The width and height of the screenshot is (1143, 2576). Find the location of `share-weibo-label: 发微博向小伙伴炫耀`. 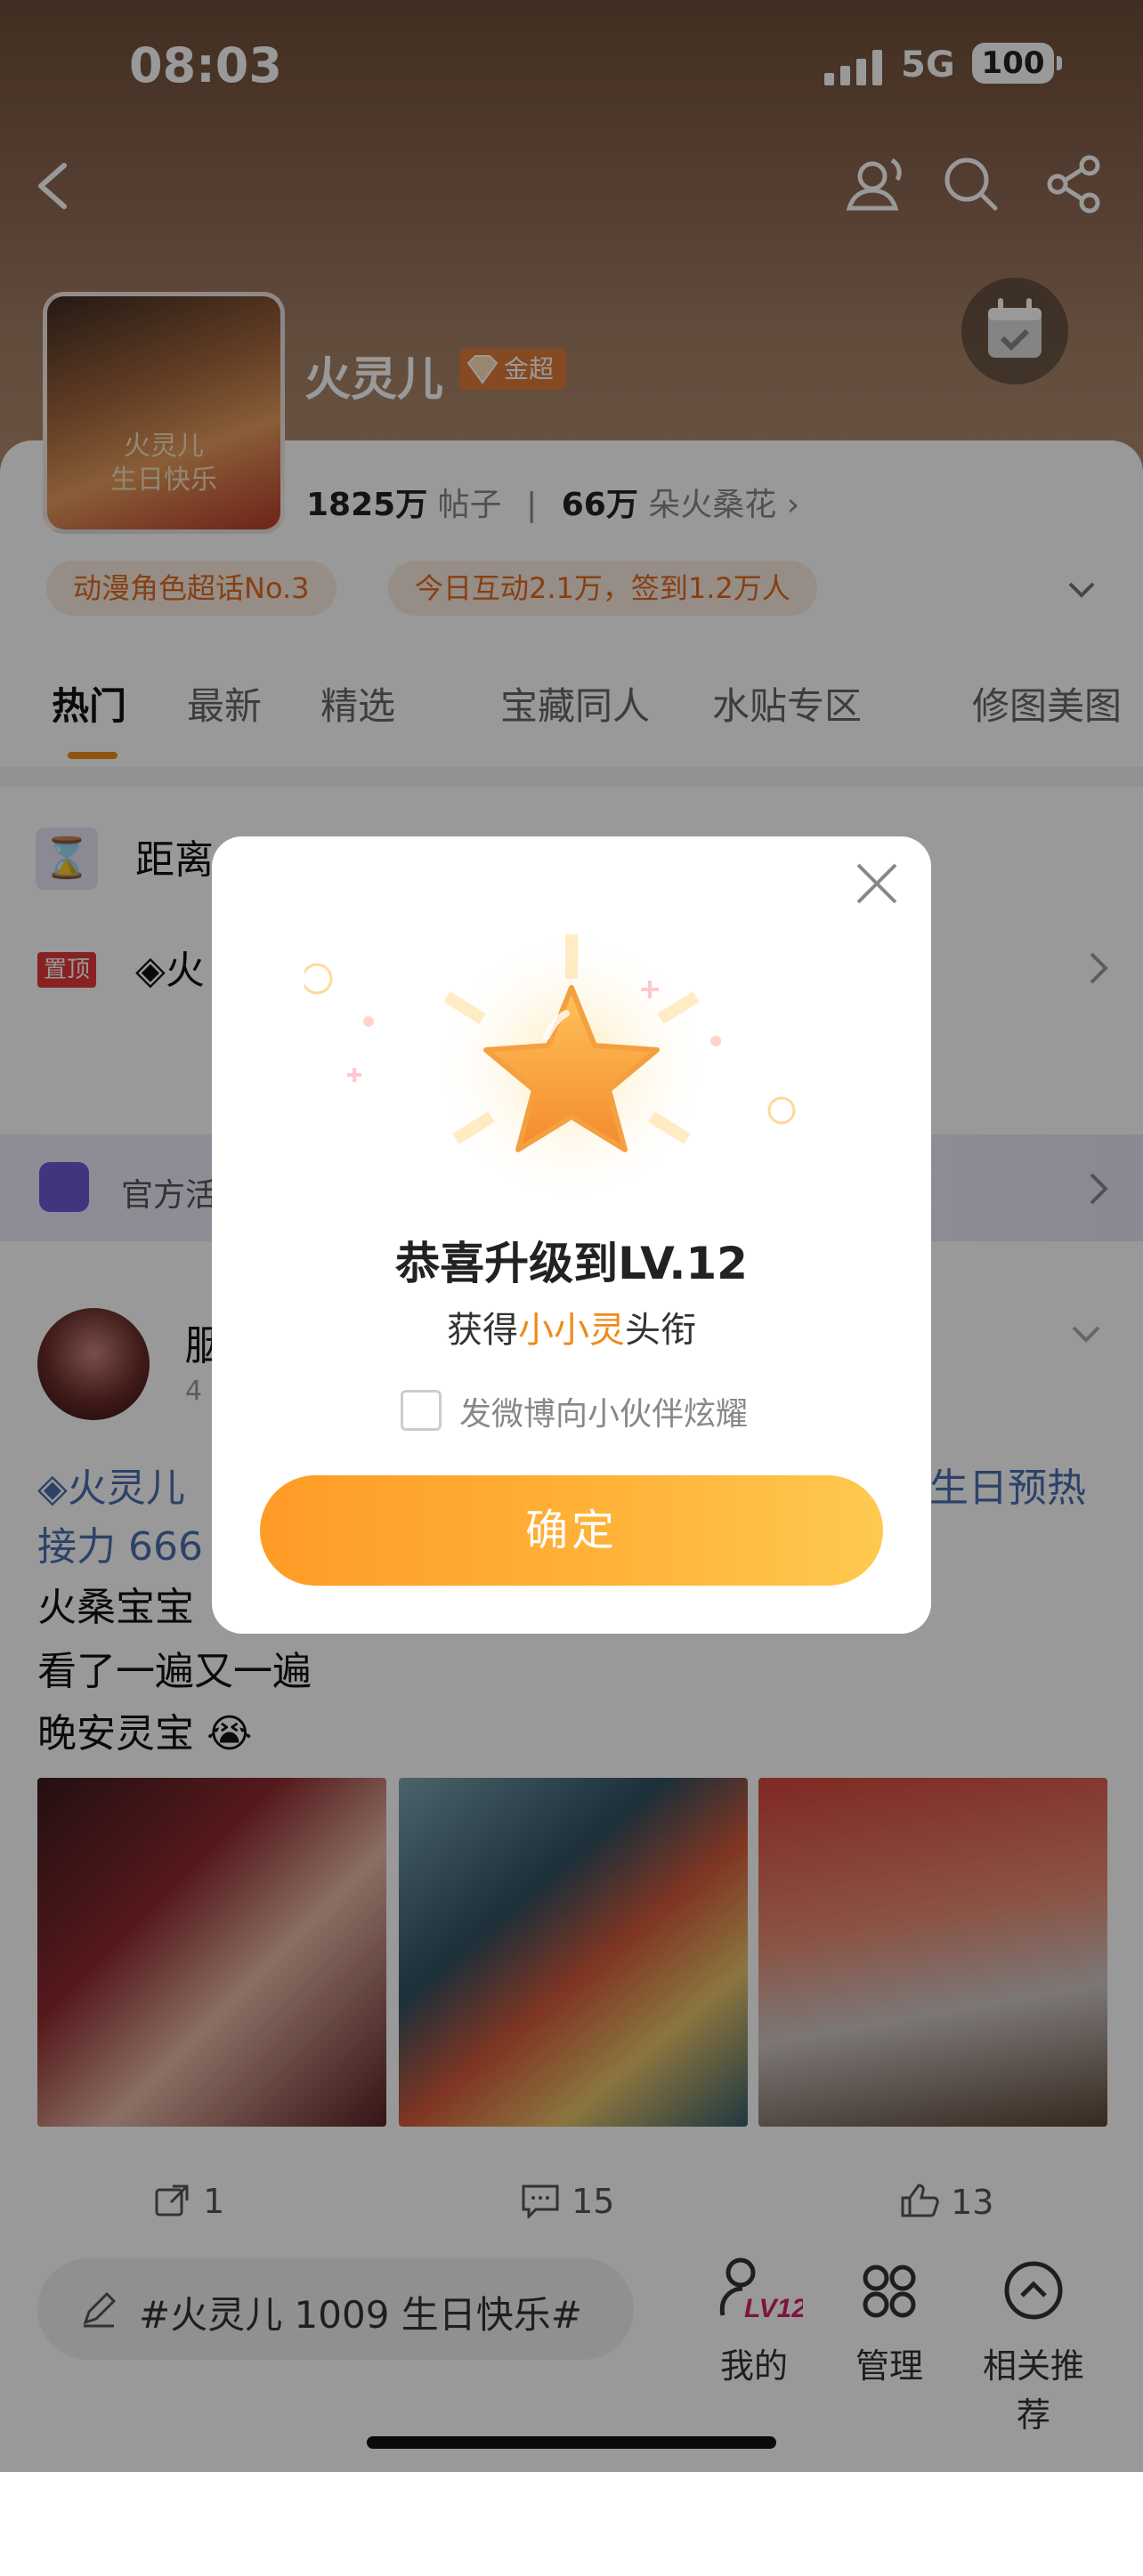

share-weibo-label: 发微博向小伙伴炫耀 is located at coordinates (603, 1411).